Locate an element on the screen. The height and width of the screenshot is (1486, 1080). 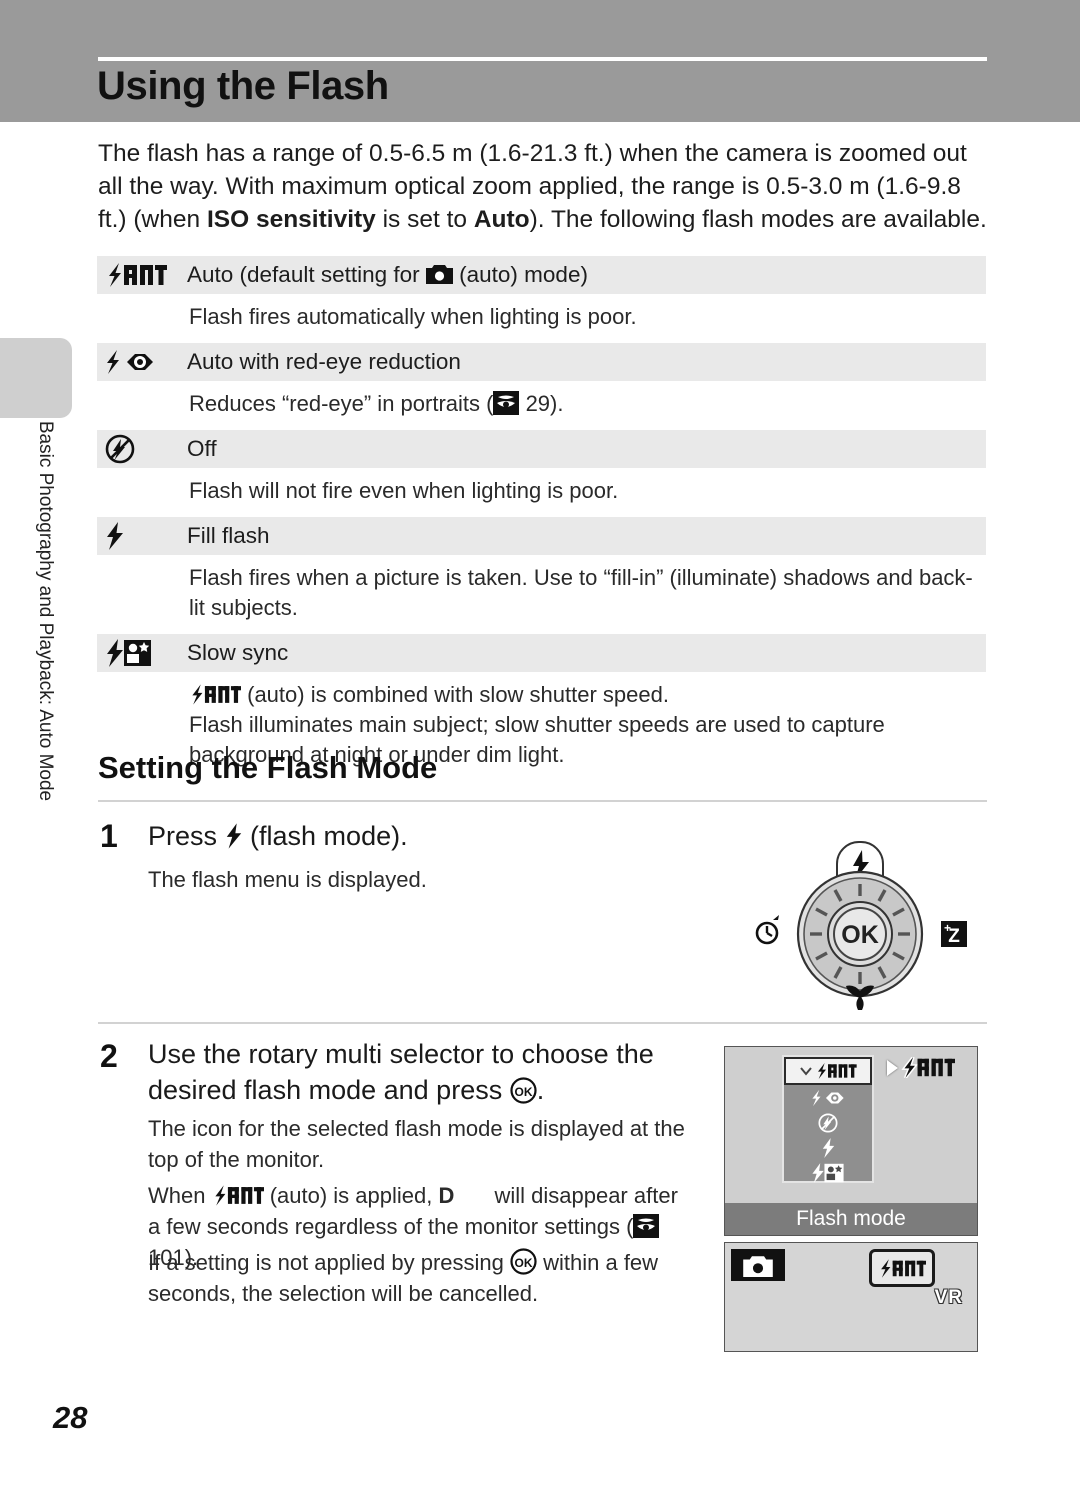
flash-menu-panel is located at coordinates (828, 1119).